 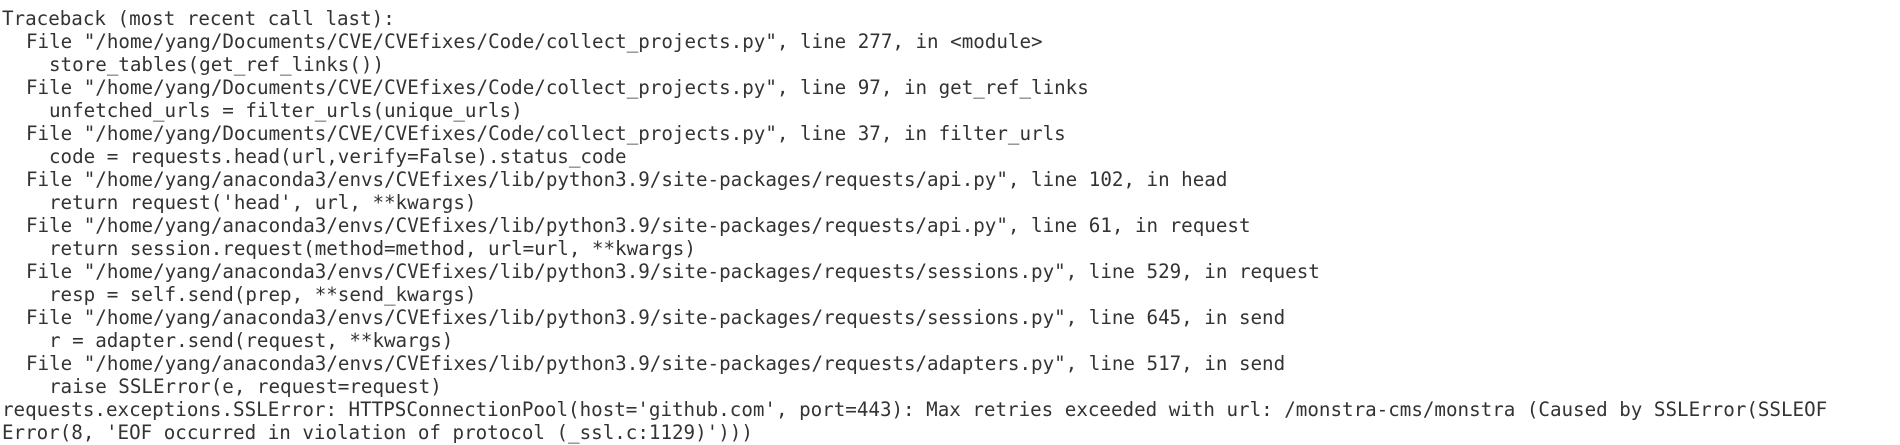 What do you see at coordinates (263, 294) in the screenshot?
I see `frame-code-line: resp = self.send(prep, **send_kwargs)` at bounding box center [263, 294].